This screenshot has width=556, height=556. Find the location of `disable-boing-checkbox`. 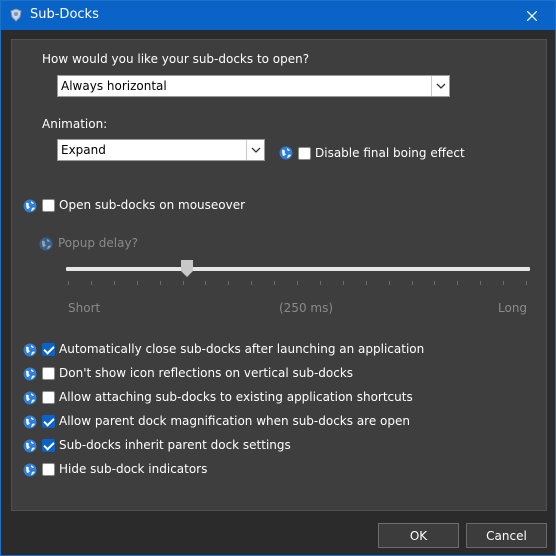

disable-boing-checkbox is located at coordinates (304, 153).